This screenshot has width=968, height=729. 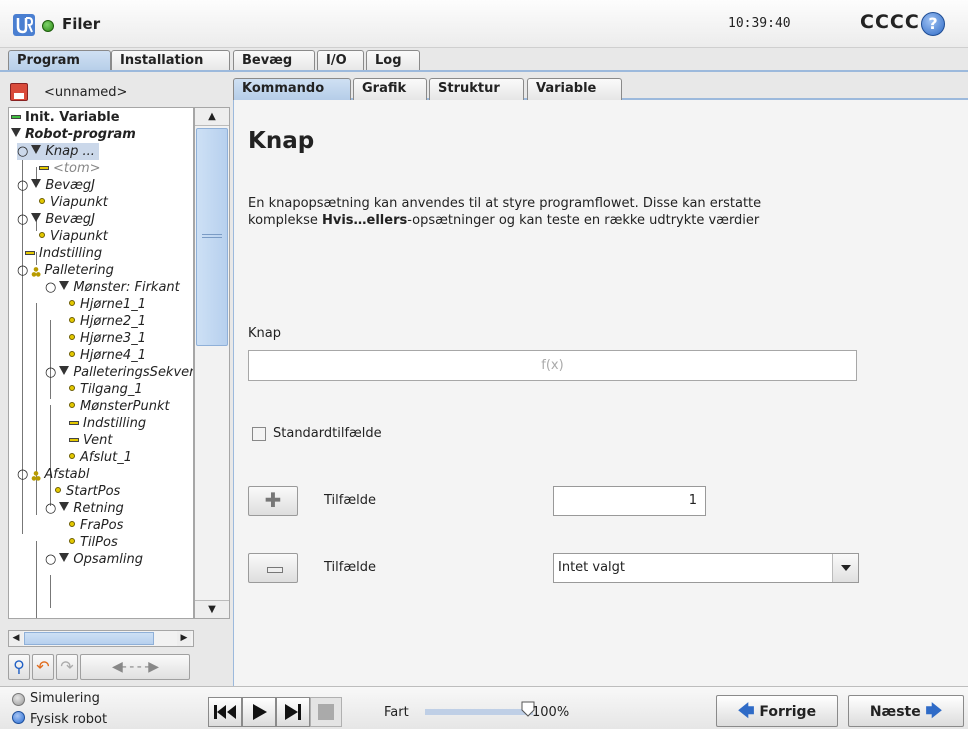 What do you see at coordinates (18, 717) in the screenshot?
I see `real-robot-radio` at bounding box center [18, 717].